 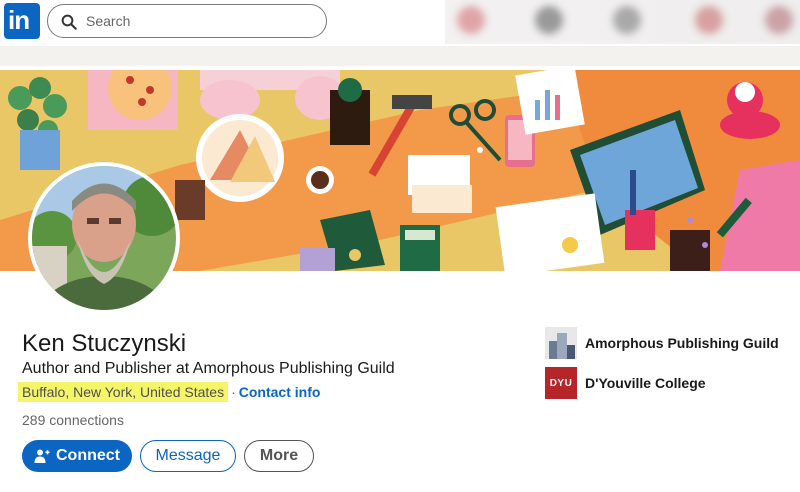 What do you see at coordinates (104, 343) in the screenshot?
I see `profile-name: Ken Stuczynski` at bounding box center [104, 343].